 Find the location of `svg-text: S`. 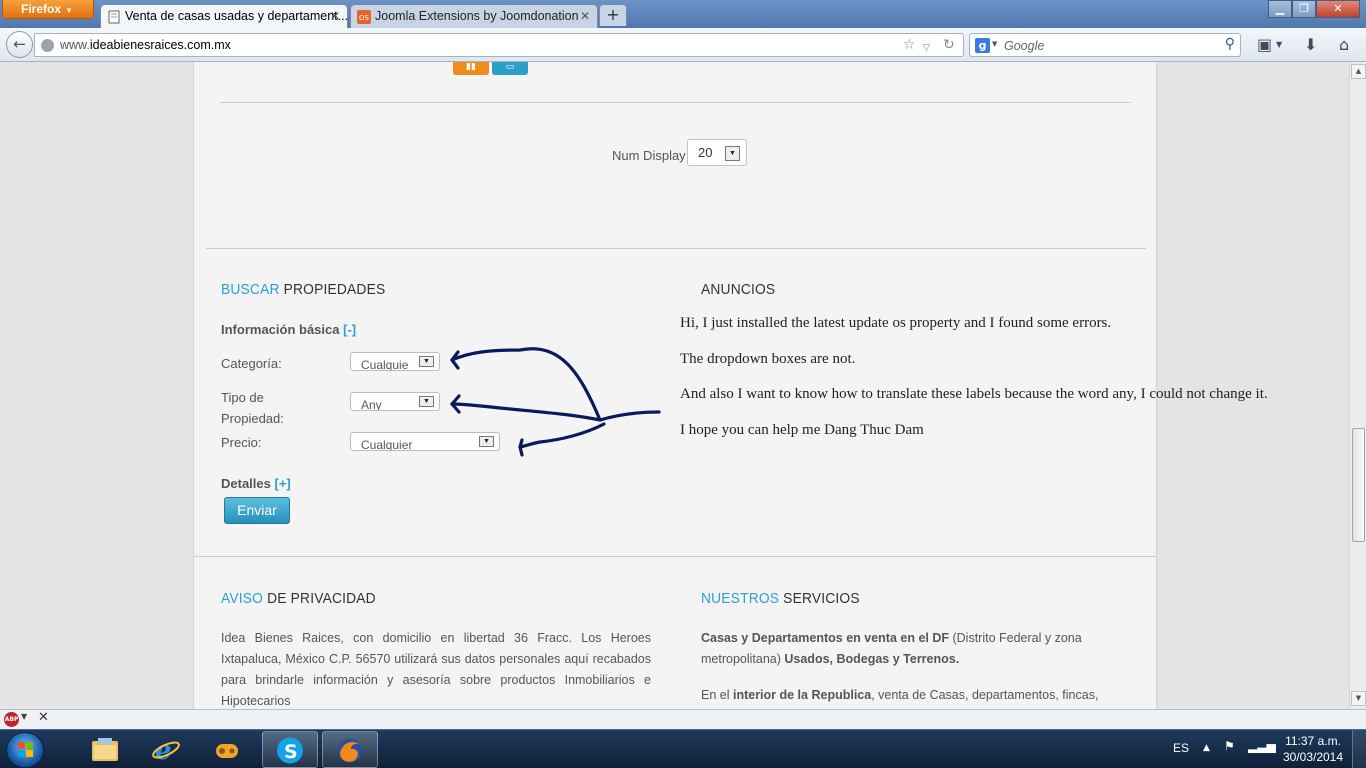

svg-text: S is located at coordinates (291, 752).